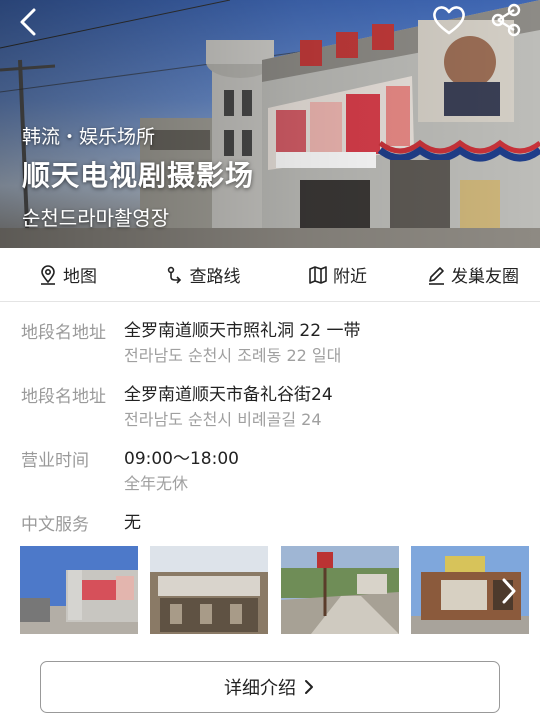 This screenshot has width=540, height=720. What do you see at coordinates (228, 395) in the screenshot?
I see `address-chinese: 全罗南道顺天市备礼谷街24` at bounding box center [228, 395].